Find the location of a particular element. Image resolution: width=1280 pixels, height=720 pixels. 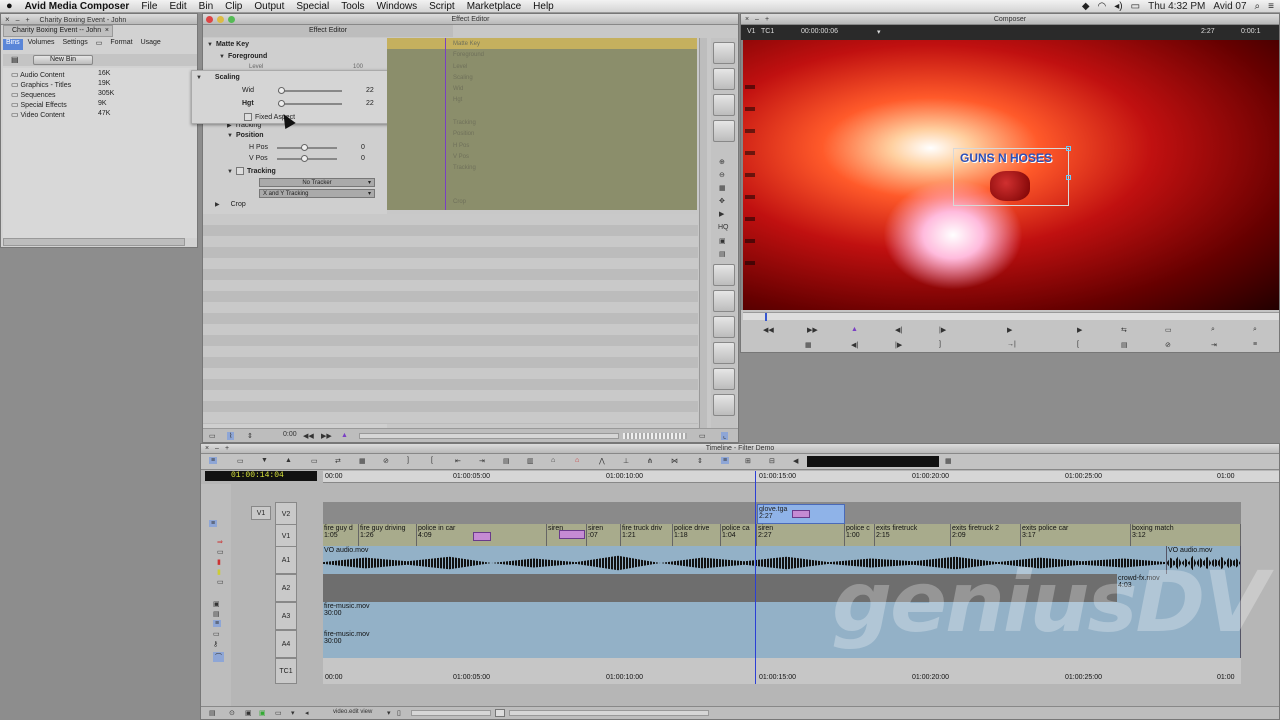

tool-icon: ⇥ is located at coordinates (482, 461).